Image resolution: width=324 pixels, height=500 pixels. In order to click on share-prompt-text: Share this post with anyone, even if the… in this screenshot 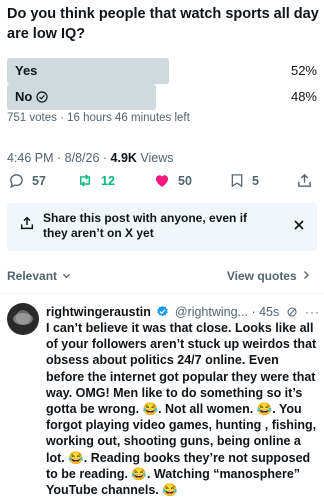, I will do `click(145, 225)`.